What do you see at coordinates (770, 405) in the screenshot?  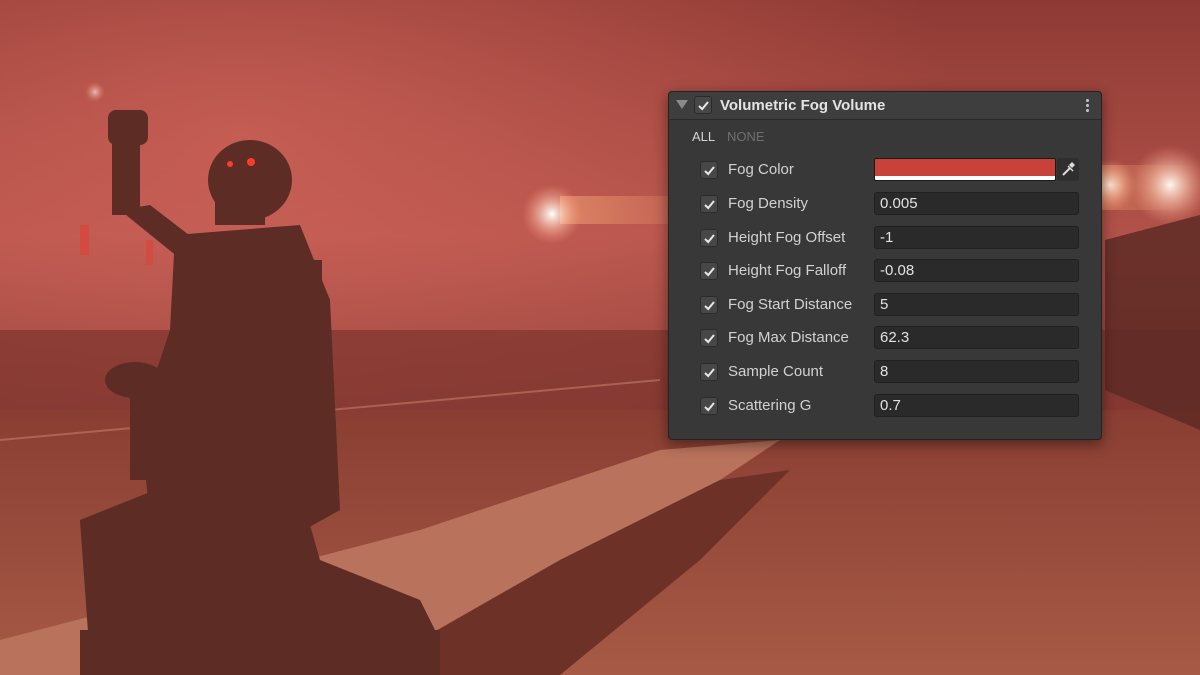 I see `scattering-g-label: Scattering G` at bounding box center [770, 405].